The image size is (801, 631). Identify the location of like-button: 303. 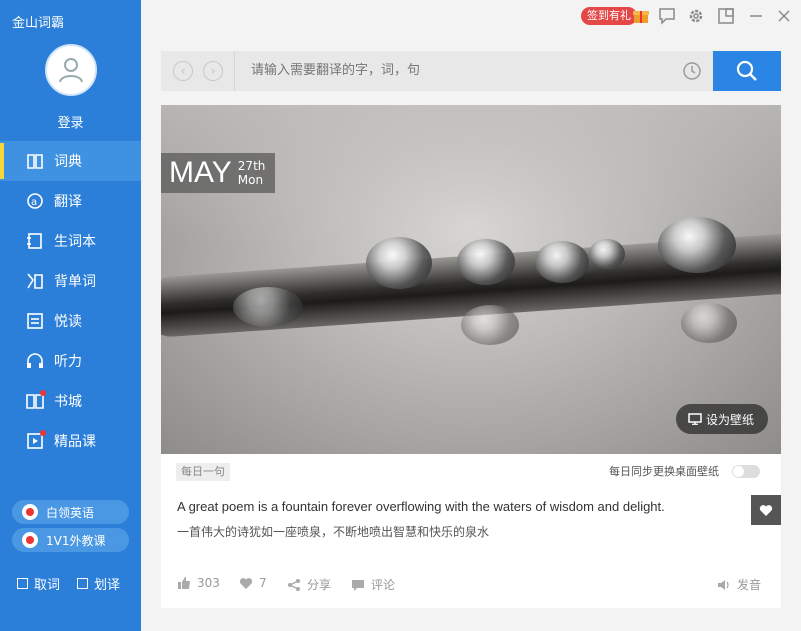
(198, 583).